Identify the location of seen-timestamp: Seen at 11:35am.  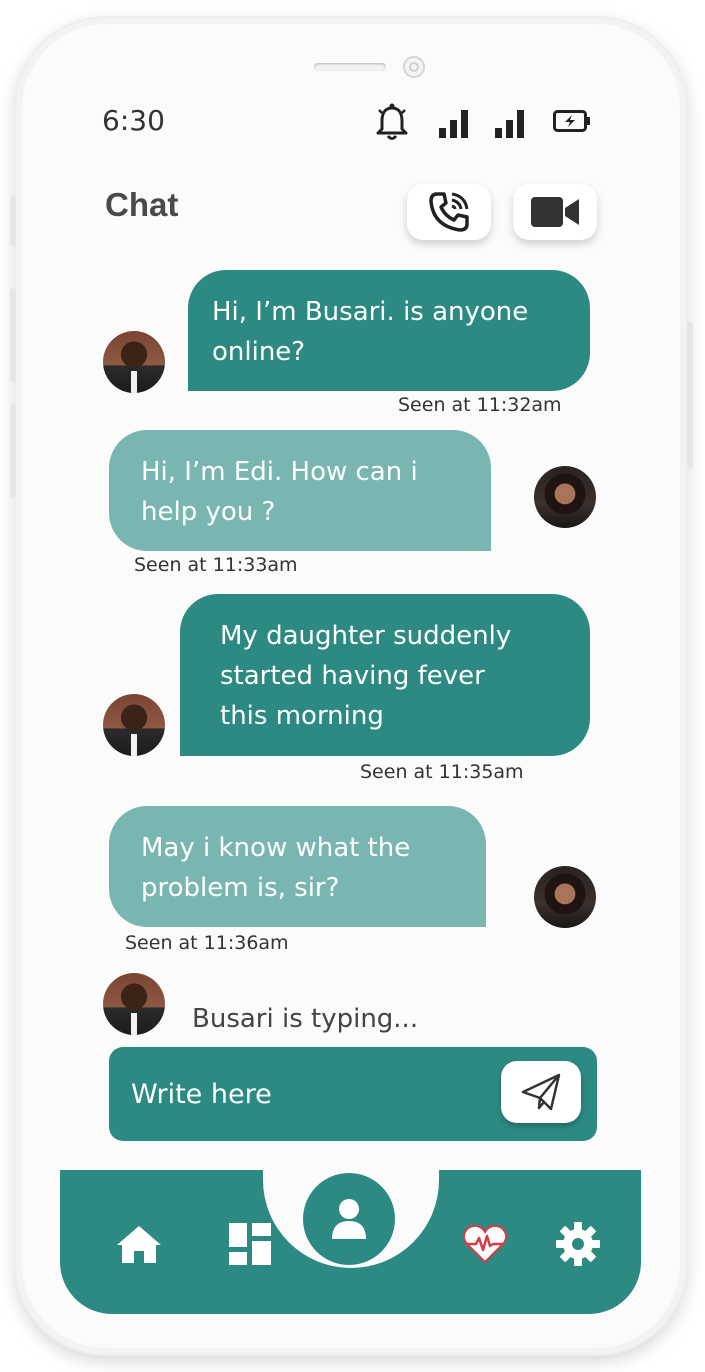
(442, 772).